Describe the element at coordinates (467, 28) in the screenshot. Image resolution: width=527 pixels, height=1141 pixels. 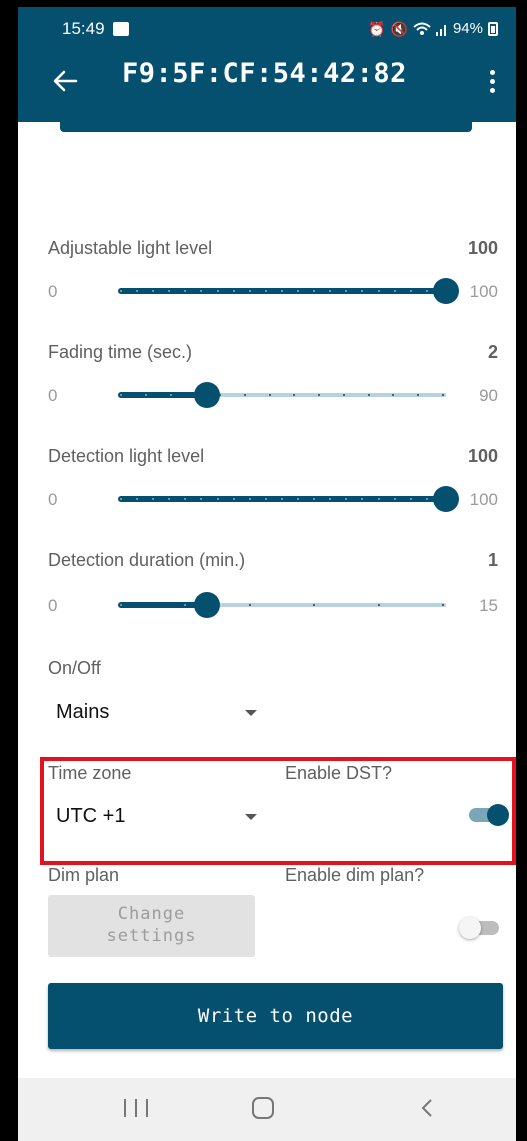
I see `battery-percent: 94%` at that location.